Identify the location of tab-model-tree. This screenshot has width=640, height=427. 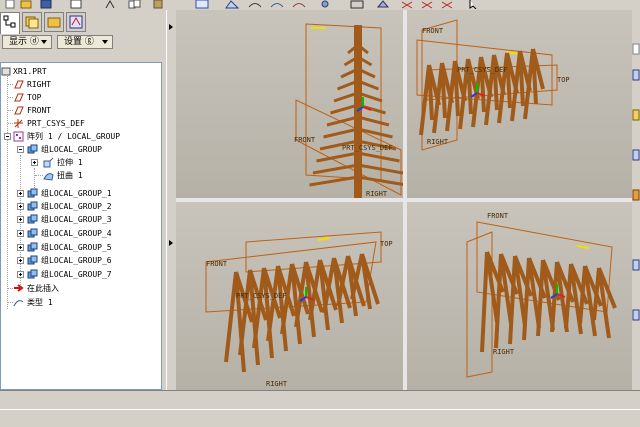
(10, 23).